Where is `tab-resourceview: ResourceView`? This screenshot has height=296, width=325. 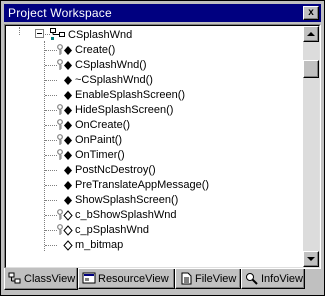 tab-resourceview: ResourceView is located at coordinates (126, 279).